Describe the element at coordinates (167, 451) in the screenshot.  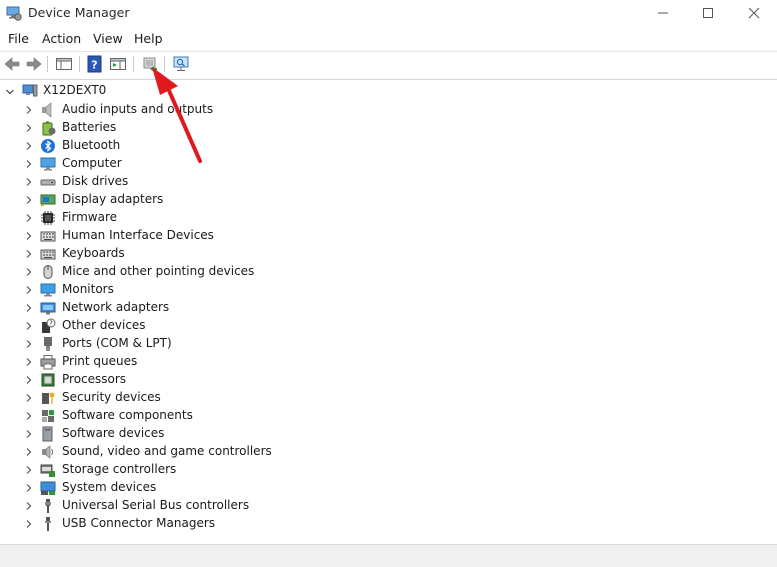
I see `tree-item-label: Sound, video and game controllers` at that location.